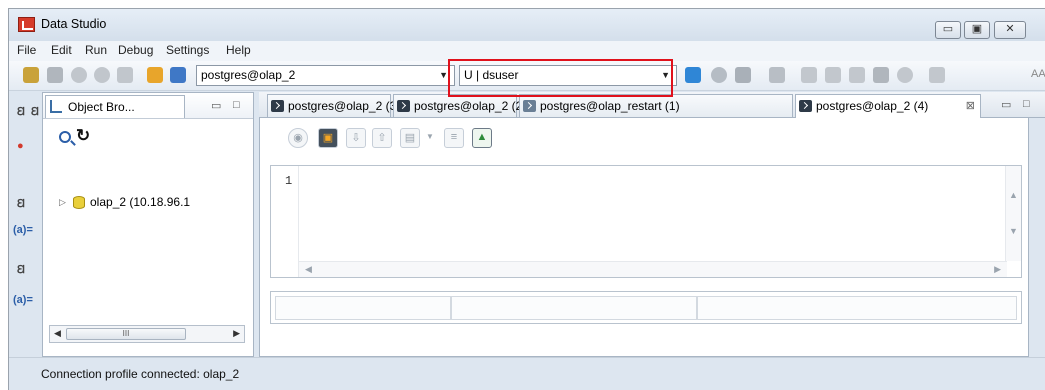  What do you see at coordinates (833, 75) in the screenshot?
I see `compare-icon` at bounding box center [833, 75].